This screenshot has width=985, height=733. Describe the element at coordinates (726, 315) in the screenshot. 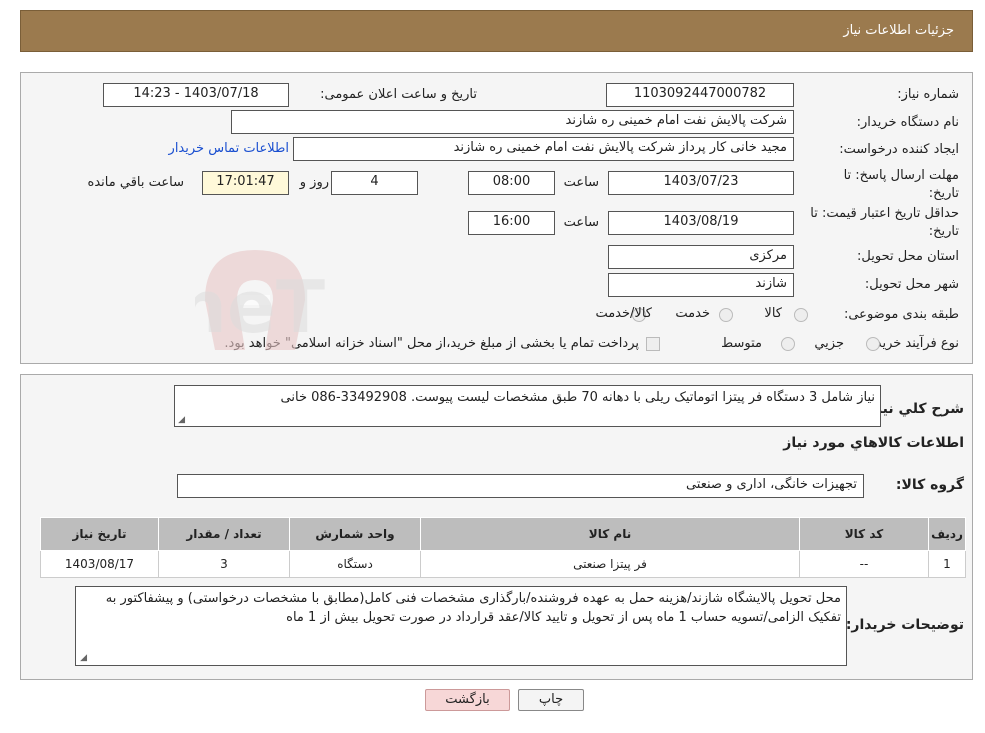

I see `category-radio-service` at that location.